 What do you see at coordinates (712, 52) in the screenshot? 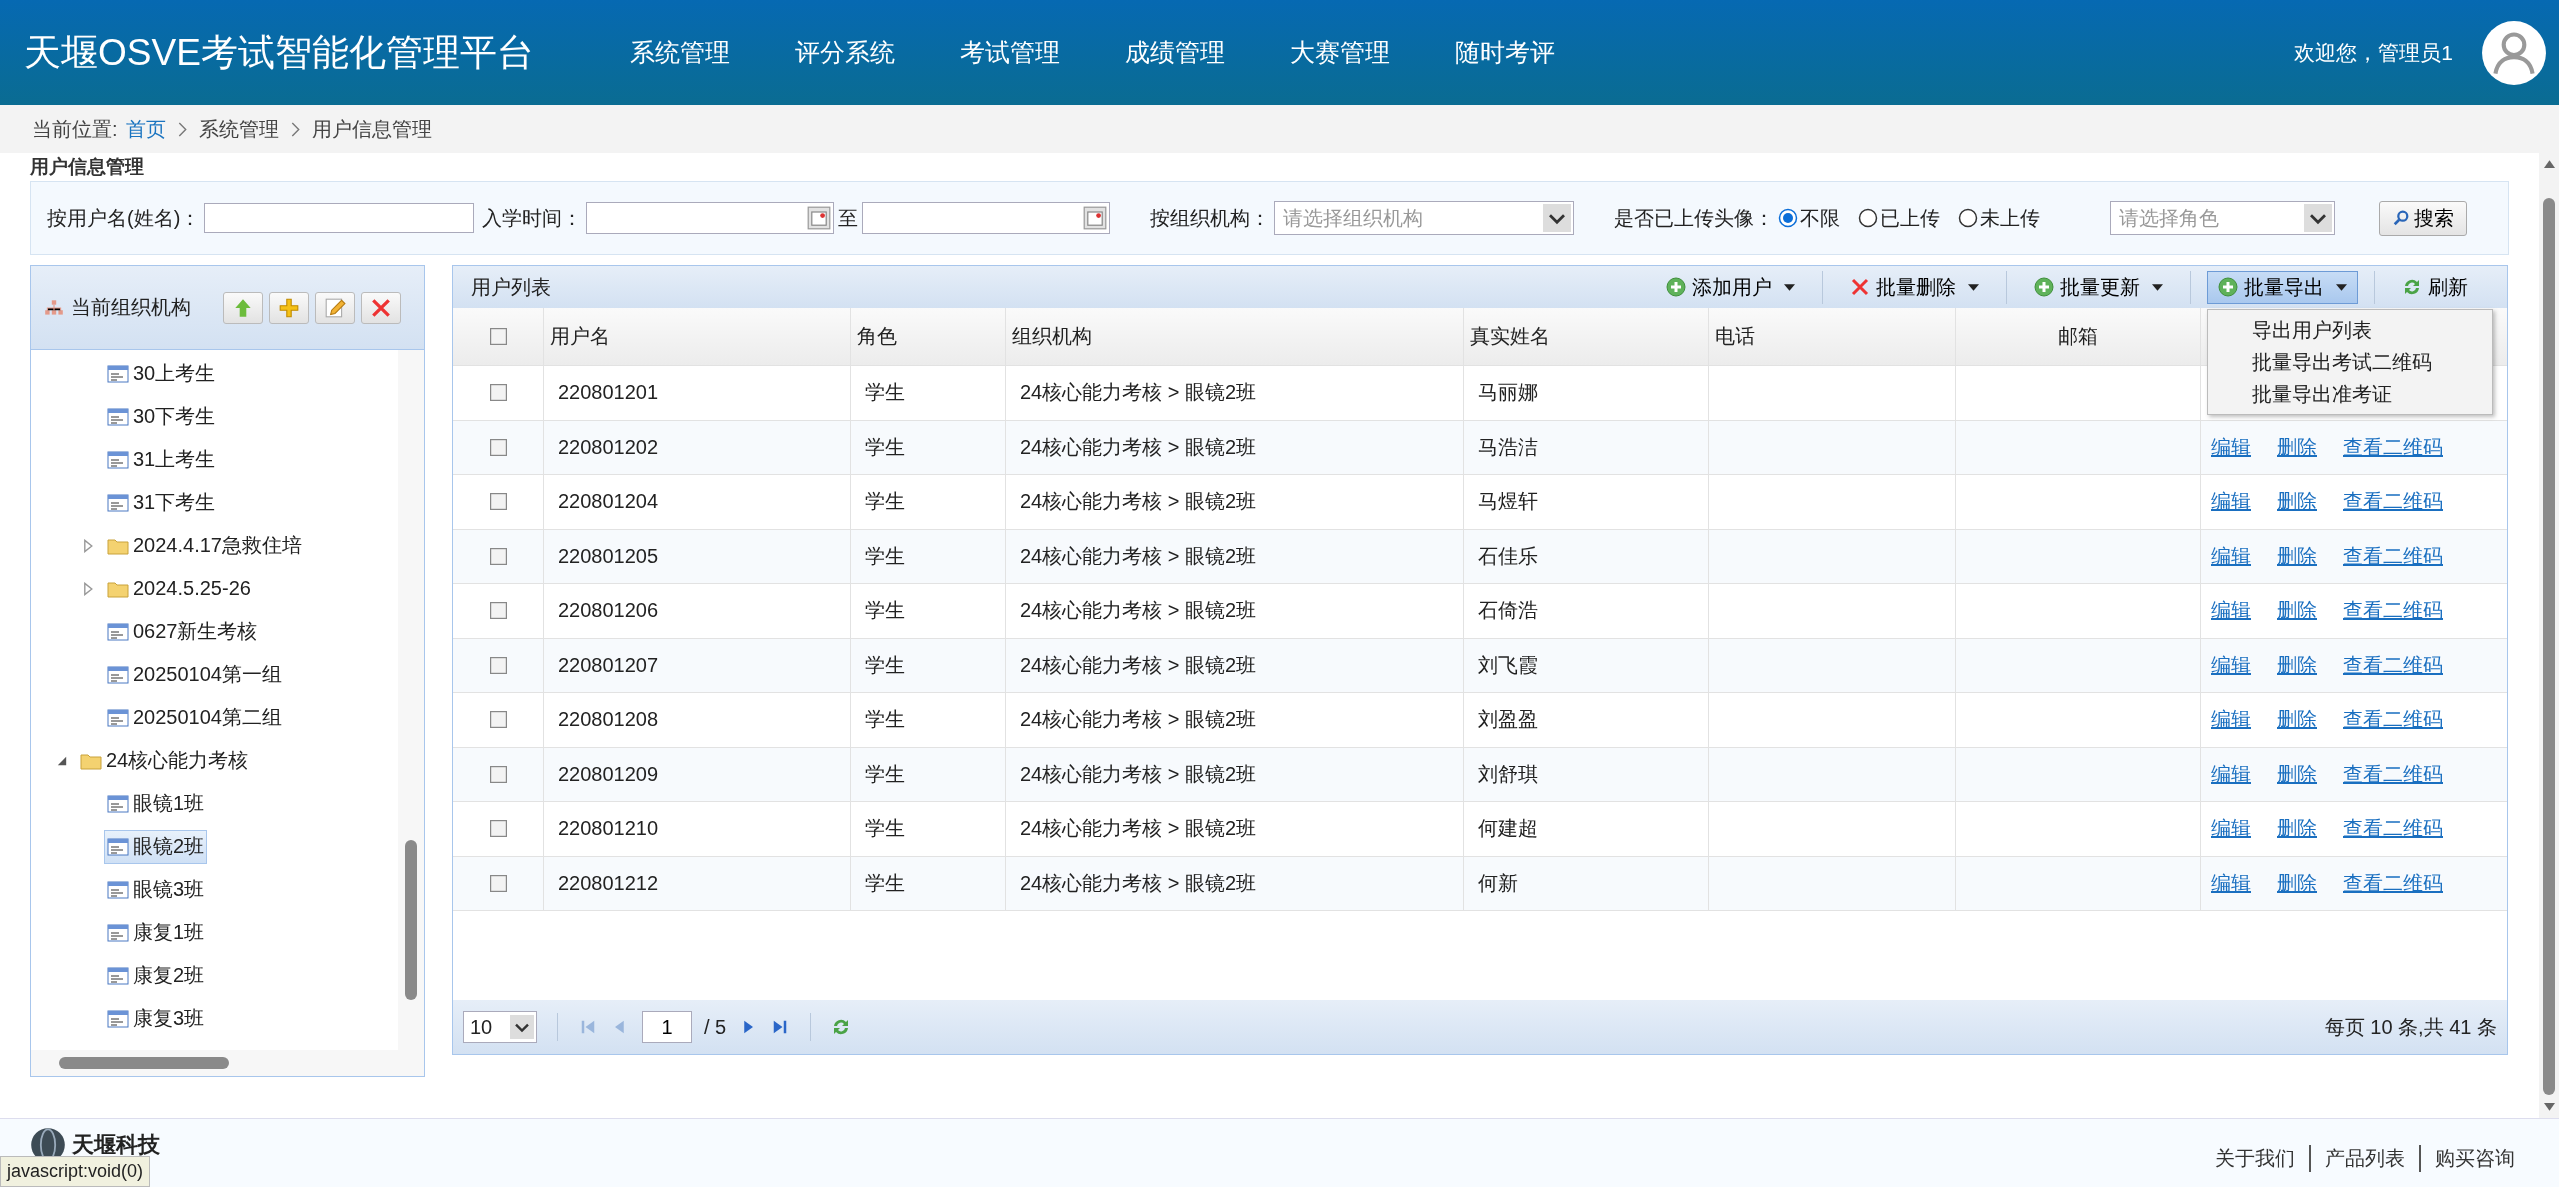
I see `nav-link: 系统管理` at bounding box center [712, 52].